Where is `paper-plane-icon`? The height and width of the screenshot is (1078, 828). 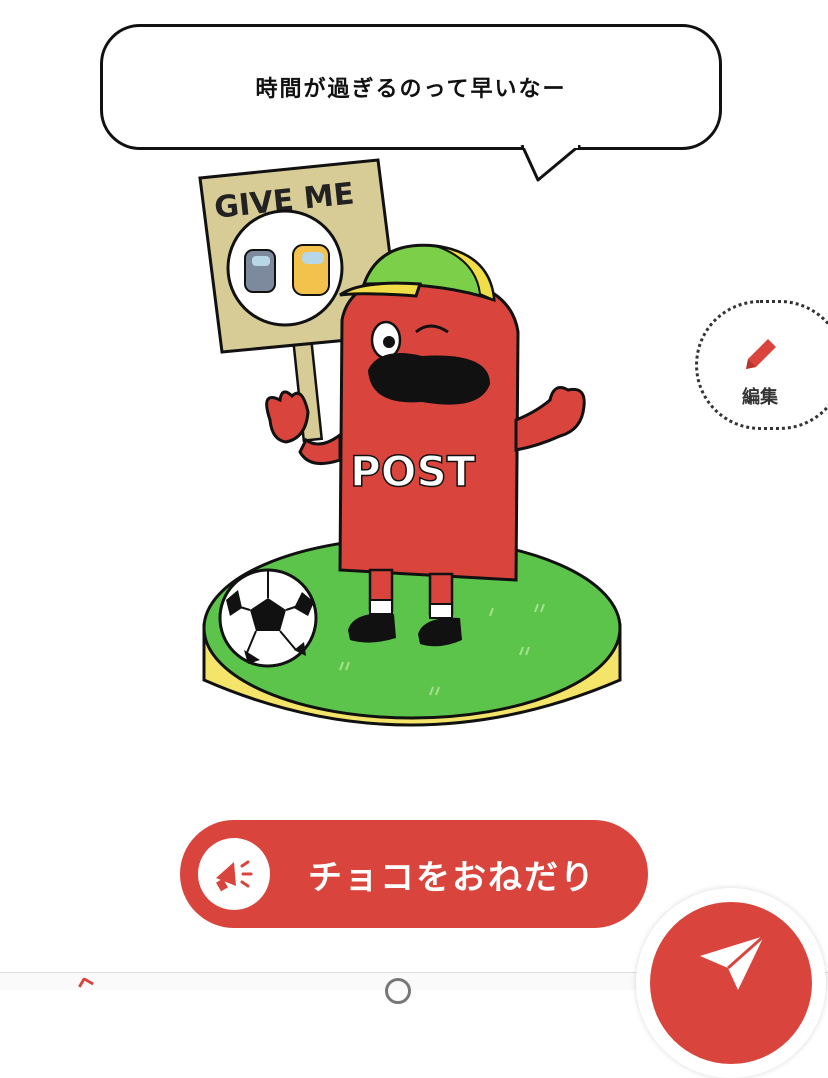
paper-plane-icon is located at coordinates (732, 962).